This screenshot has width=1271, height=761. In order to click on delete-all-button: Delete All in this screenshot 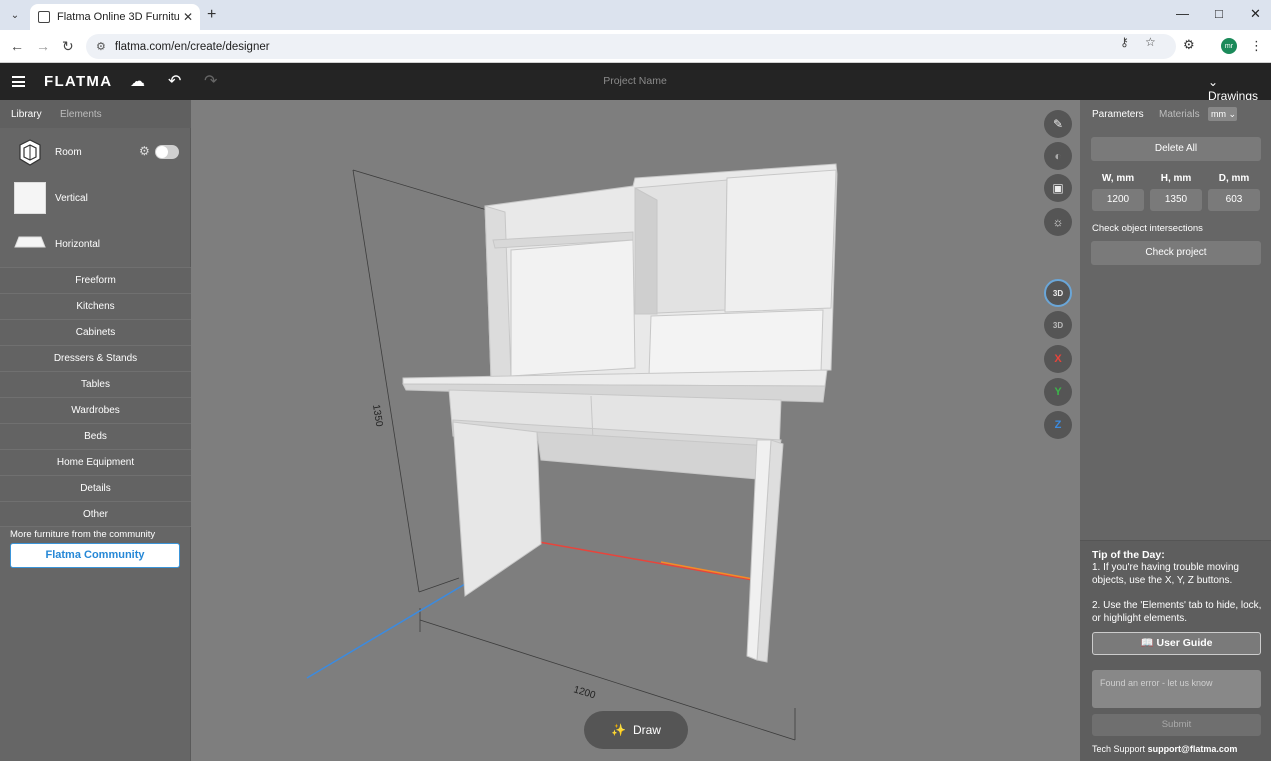, I will do `click(1176, 149)`.